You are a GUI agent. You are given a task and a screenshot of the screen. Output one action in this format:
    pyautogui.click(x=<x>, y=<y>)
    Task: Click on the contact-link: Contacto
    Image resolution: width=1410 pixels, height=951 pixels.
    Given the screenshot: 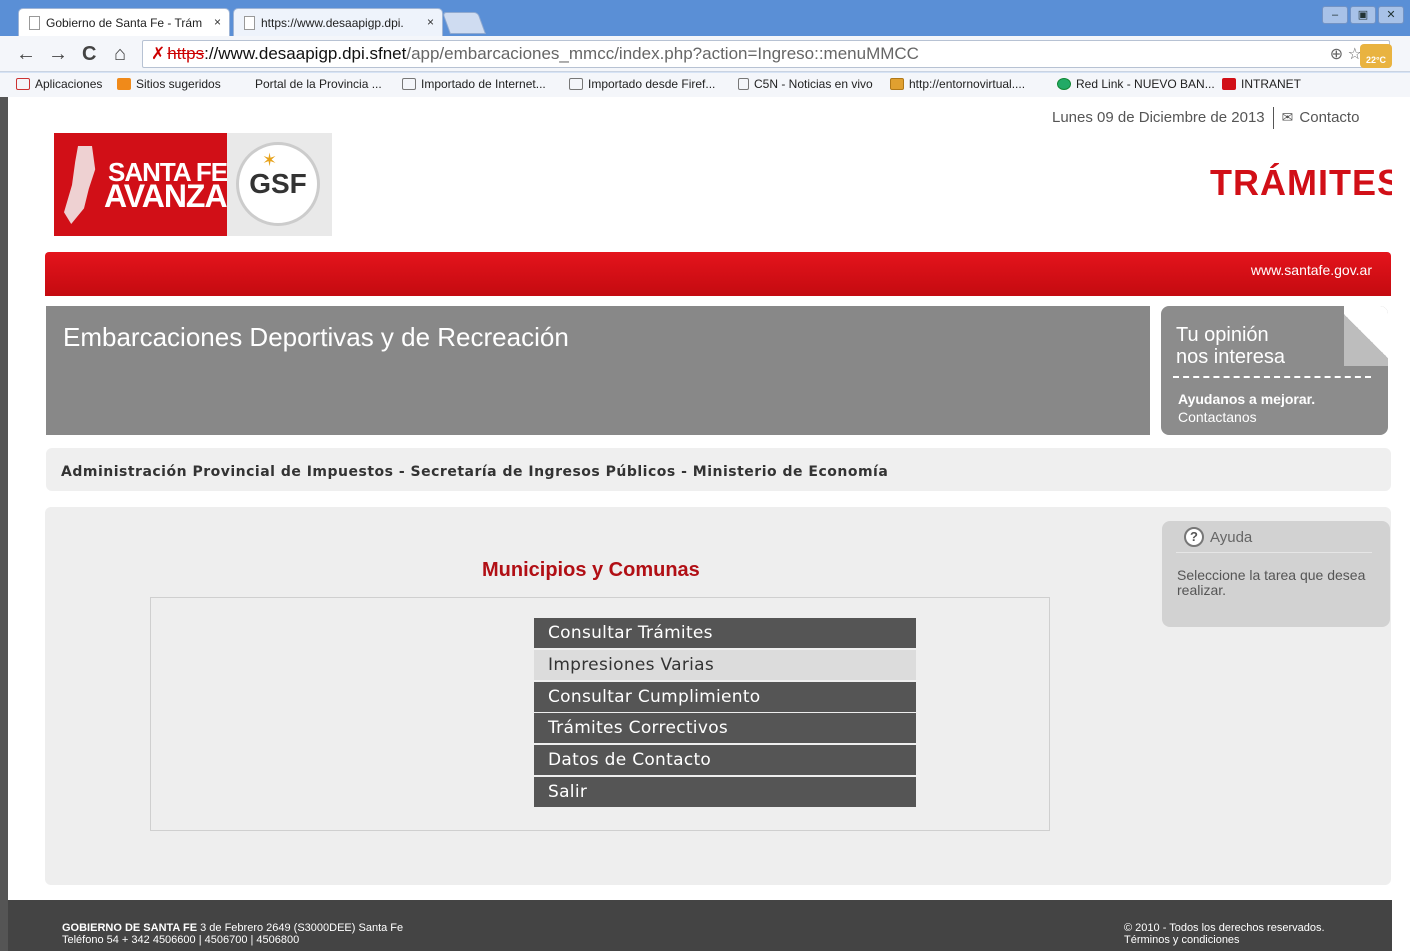 What is the action you would take?
    pyautogui.click(x=1329, y=117)
    